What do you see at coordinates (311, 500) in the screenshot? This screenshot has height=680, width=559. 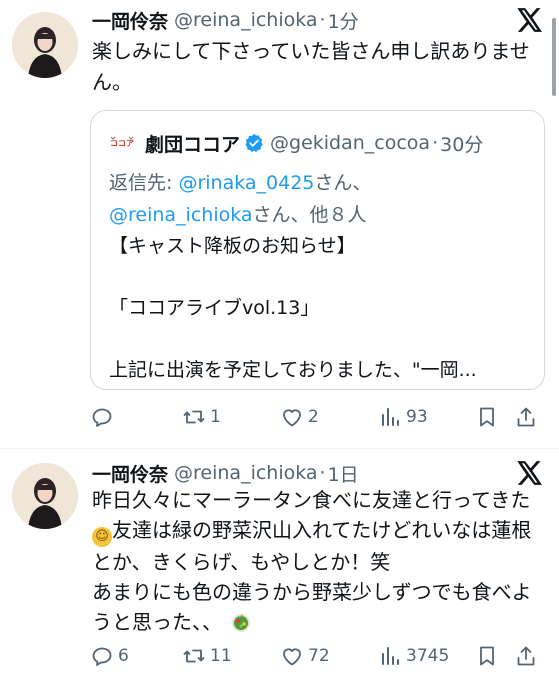 I see `tweet-text-part: 昨日久々にマーラータン食べに友達と行ってきた` at bounding box center [311, 500].